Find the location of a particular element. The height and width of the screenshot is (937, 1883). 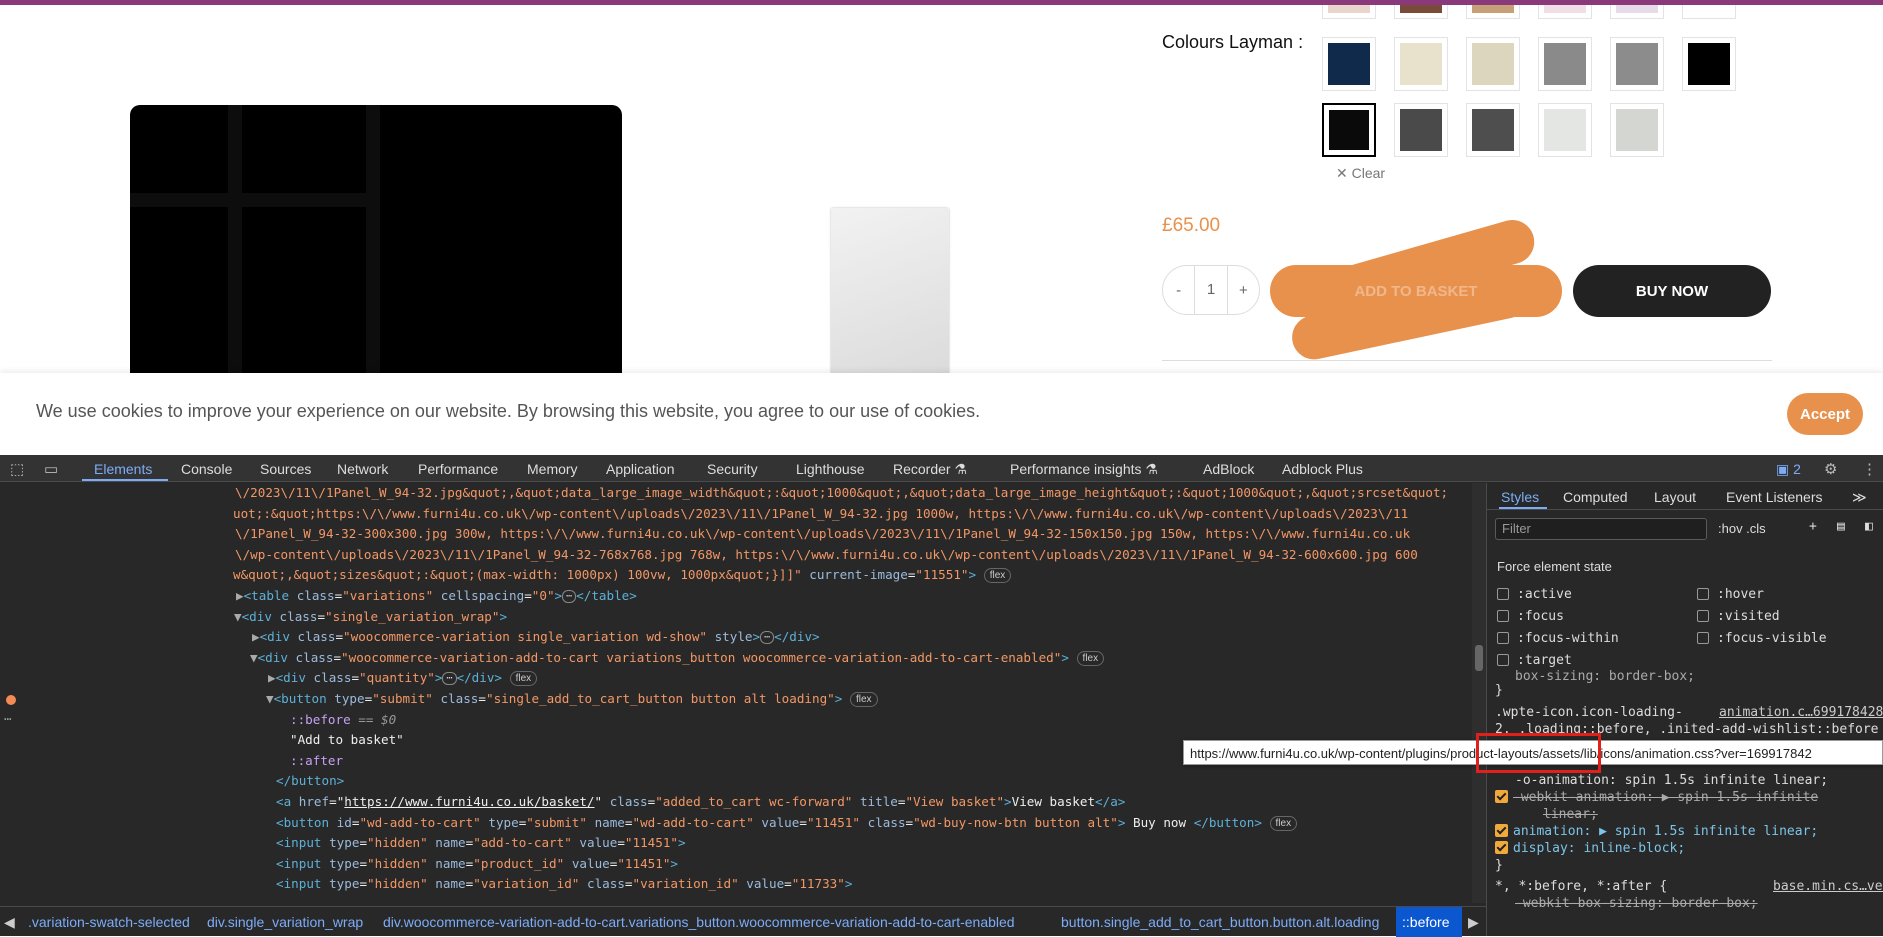

breadcrumb-item: .variation-swatch-selected is located at coordinates (109, 922).